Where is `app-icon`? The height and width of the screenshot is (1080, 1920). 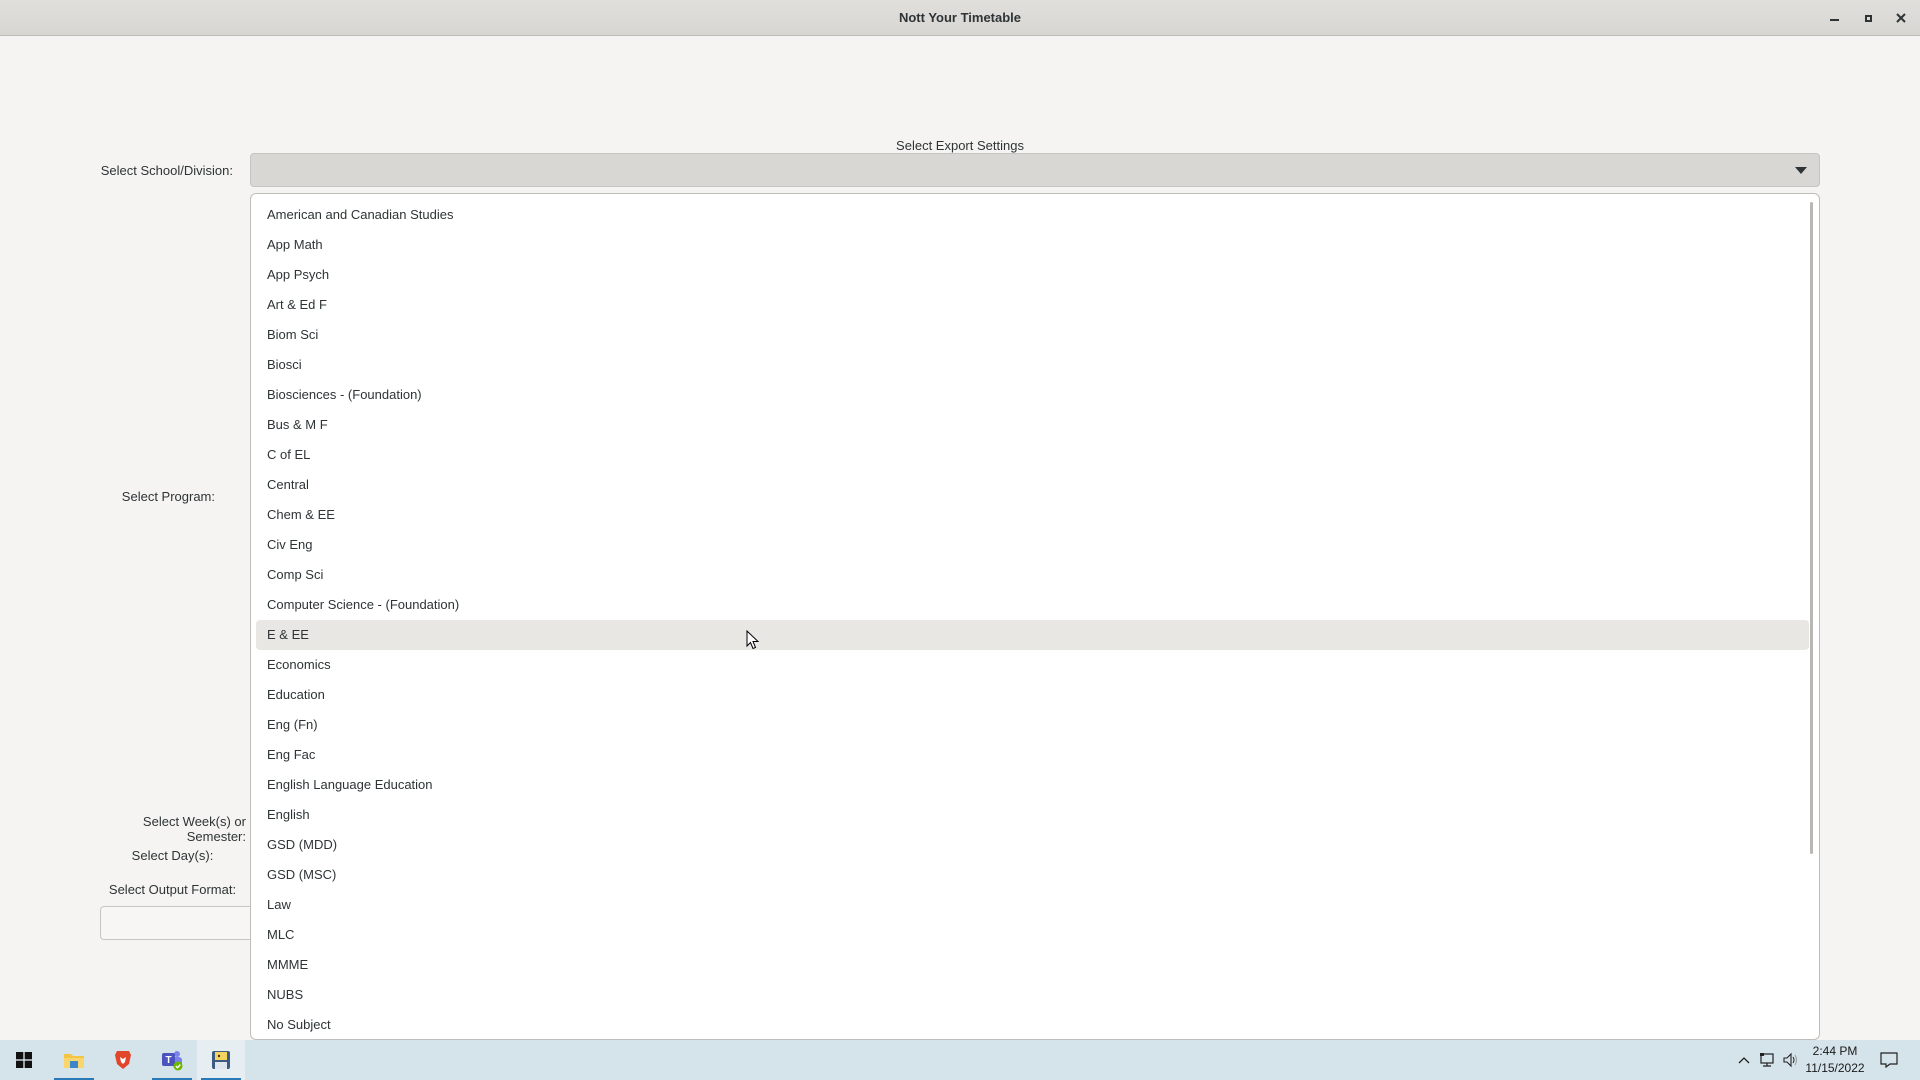
app-icon is located at coordinates (221, 1060).